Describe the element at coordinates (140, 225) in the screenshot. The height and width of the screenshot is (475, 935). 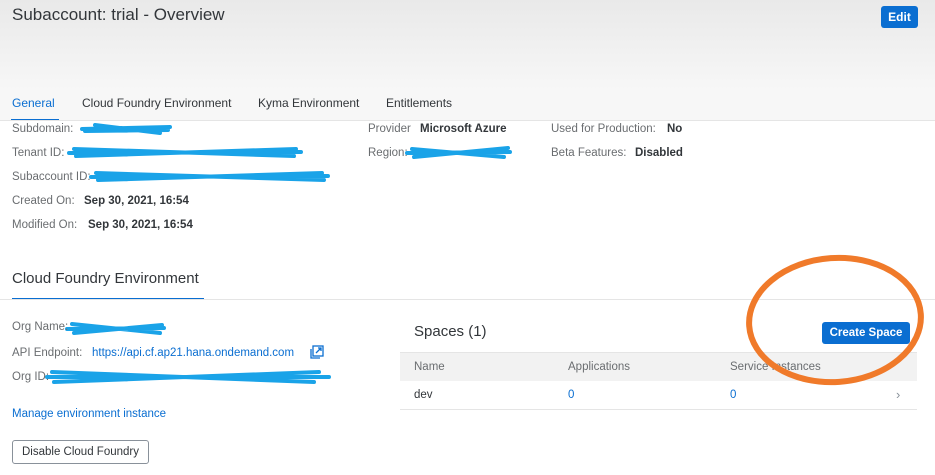
I see `modified-on-value: Sep 30, 2021, 16:54` at that location.